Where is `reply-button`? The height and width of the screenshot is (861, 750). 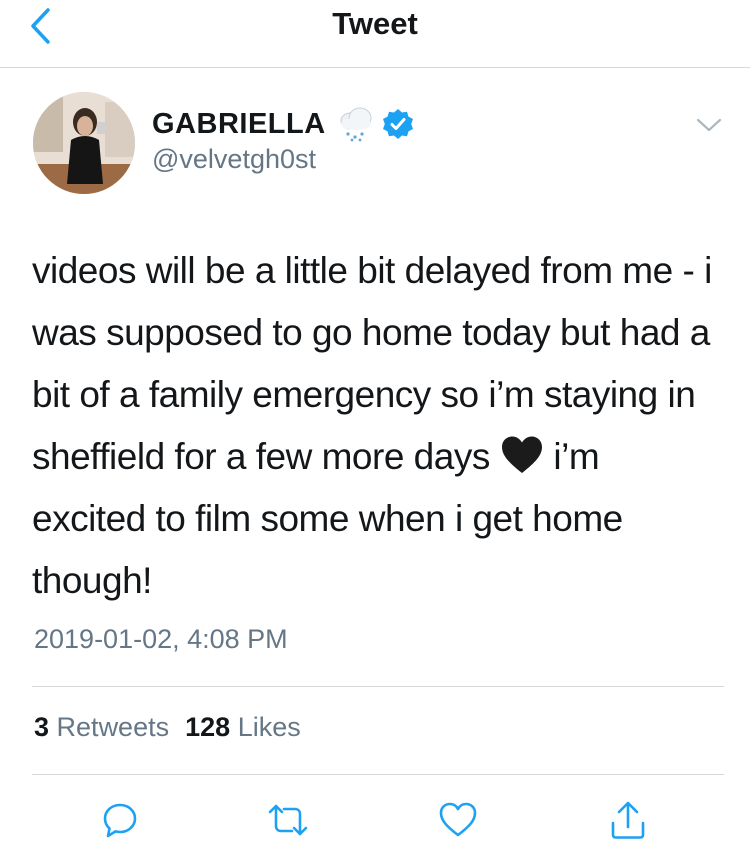
reply-button is located at coordinates (120, 820).